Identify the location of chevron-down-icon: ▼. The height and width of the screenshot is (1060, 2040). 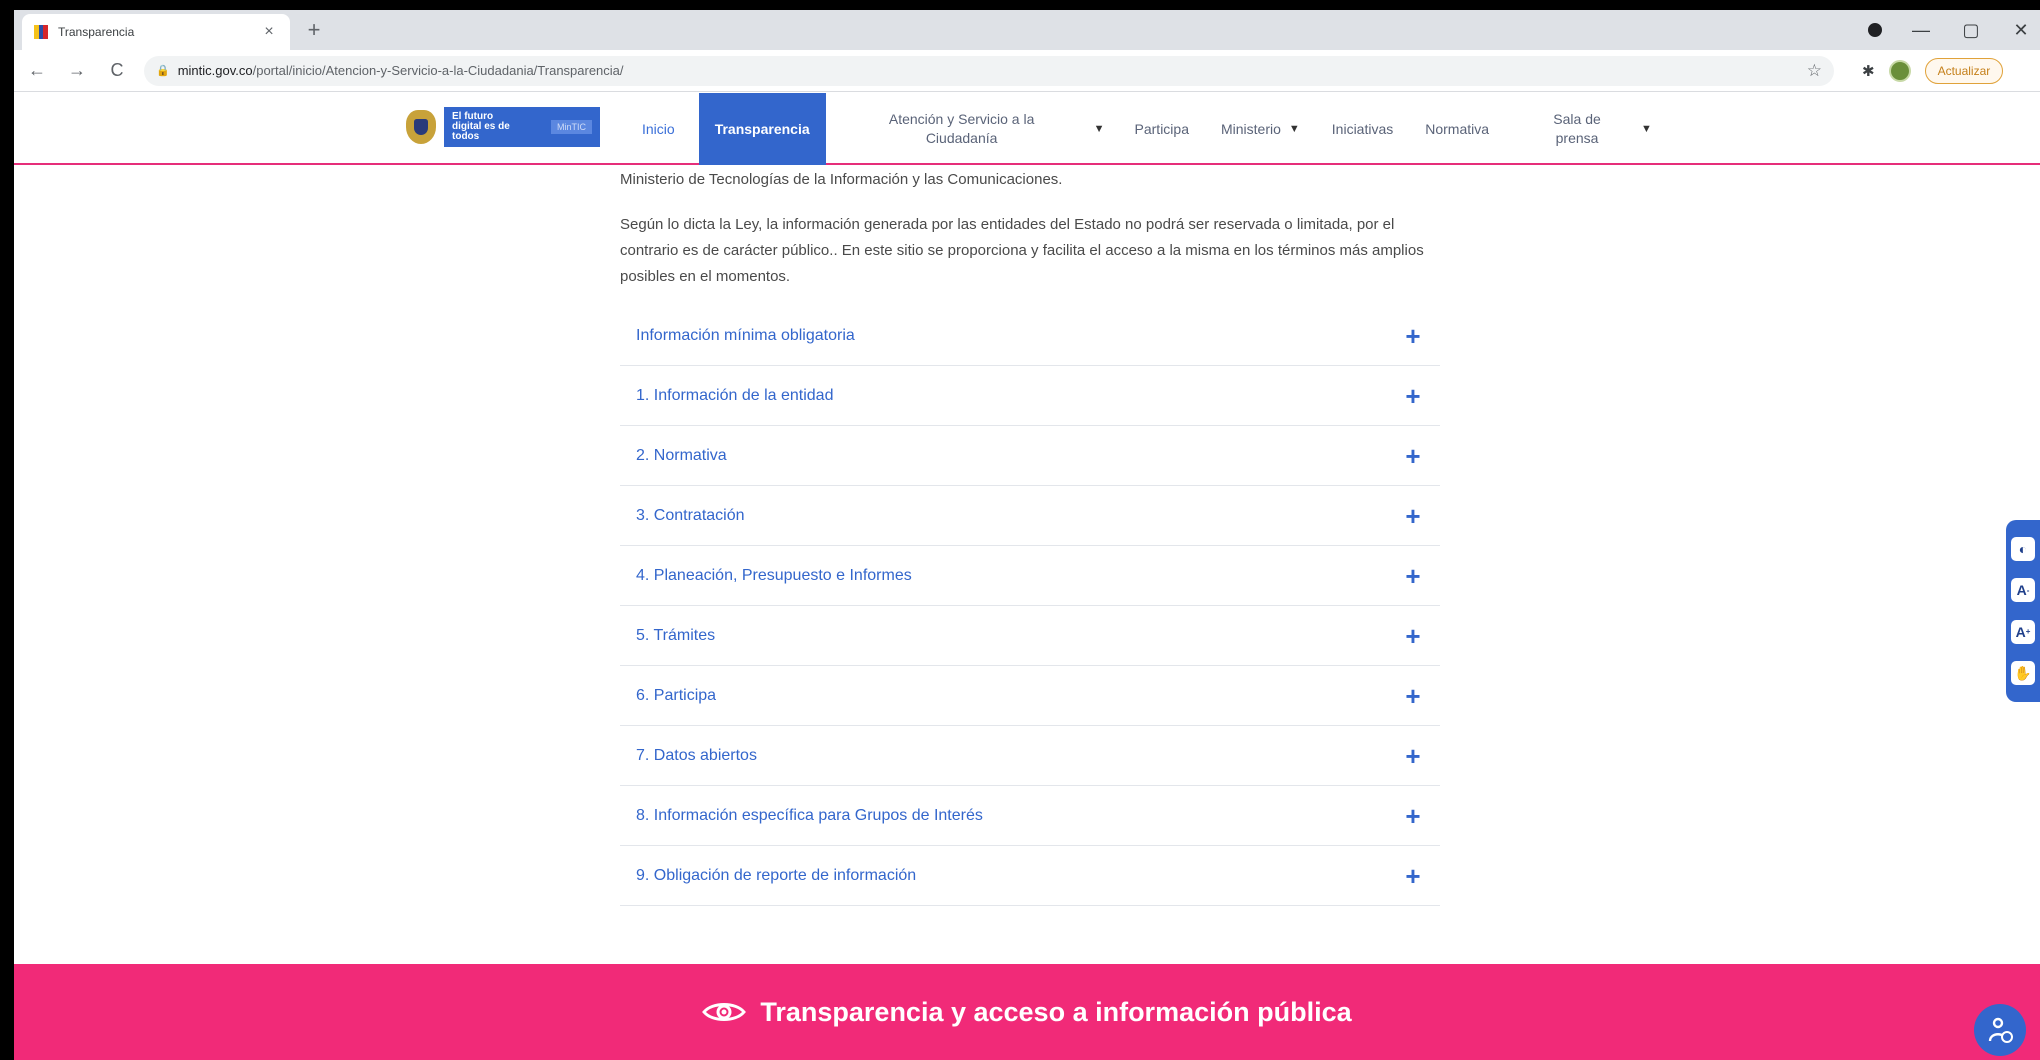
(1294, 128).